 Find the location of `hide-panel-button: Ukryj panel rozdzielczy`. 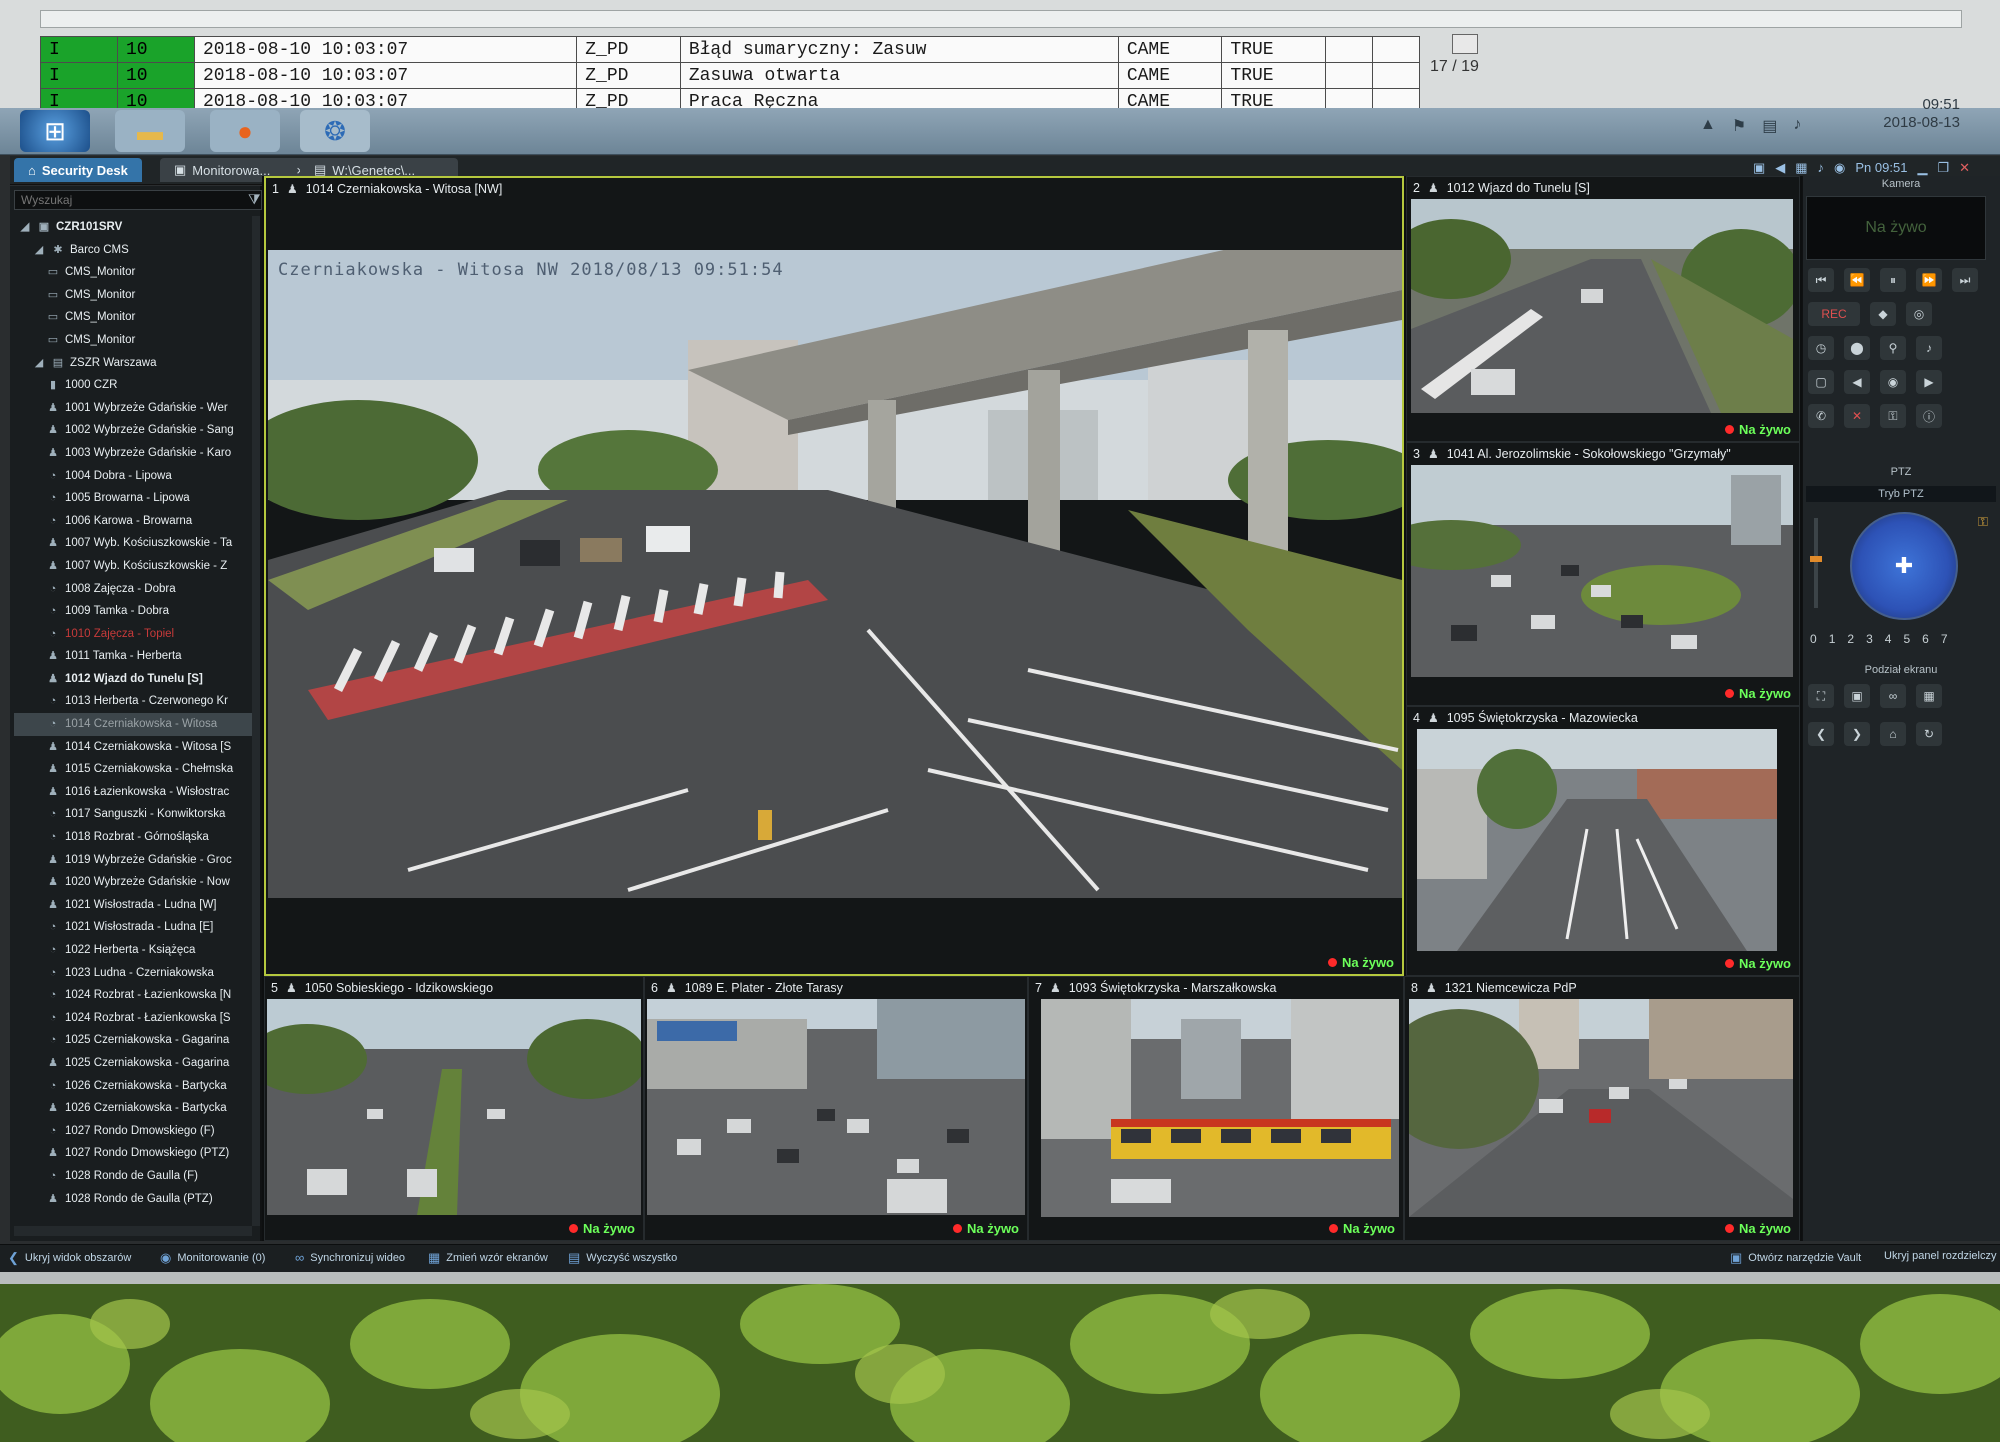

hide-panel-button: Ukryj panel rozdzielczy is located at coordinates (1940, 1256).